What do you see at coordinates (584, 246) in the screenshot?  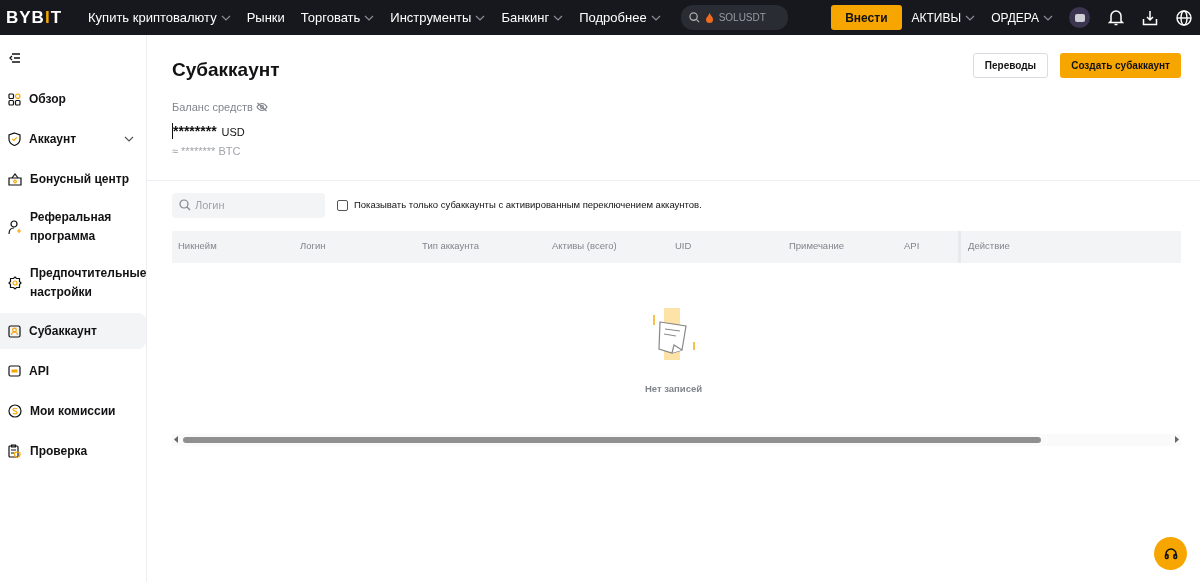 I see `column-header: Активы (всего)` at bounding box center [584, 246].